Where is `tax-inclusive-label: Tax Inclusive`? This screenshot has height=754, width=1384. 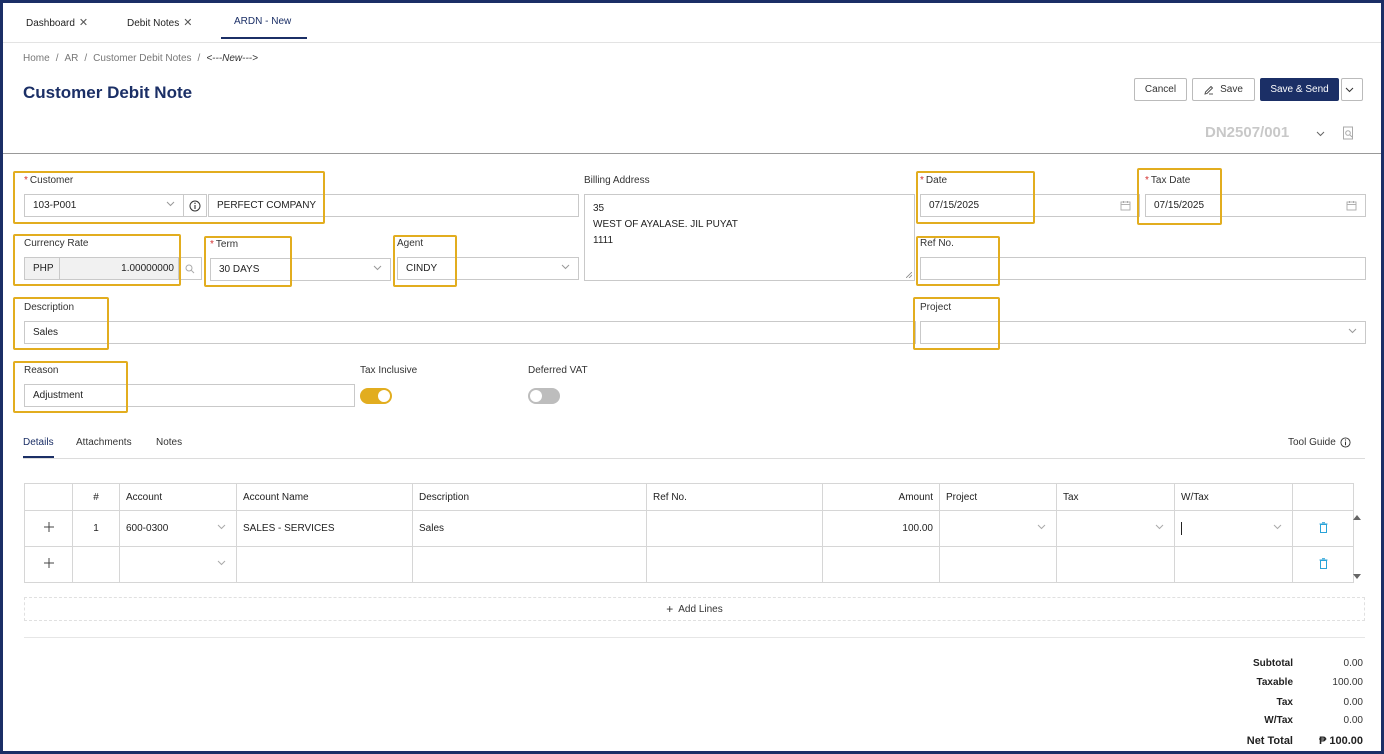 tax-inclusive-label: Tax Inclusive is located at coordinates (389, 370).